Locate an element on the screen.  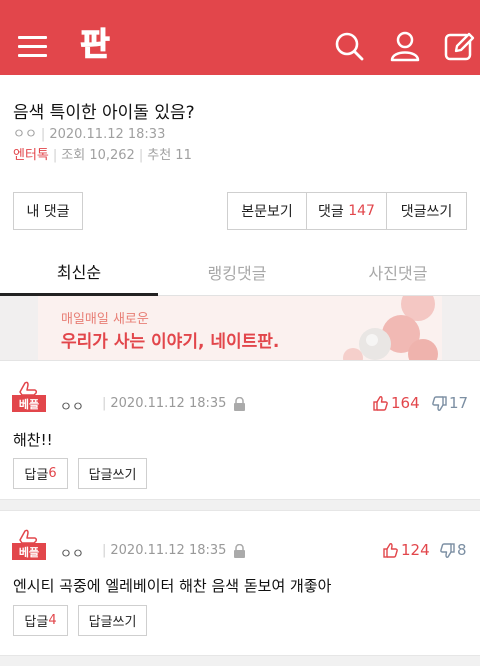
menu-icon is located at coordinates (33, 47).